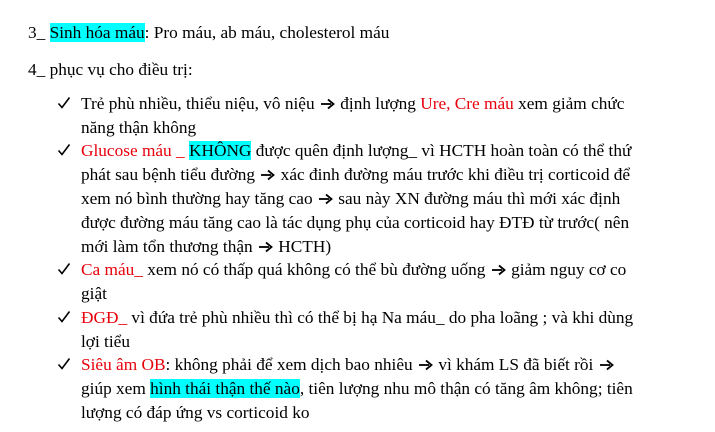 The width and height of the screenshot is (715, 432). Describe the element at coordinates (378, 103) in the screenshot. I see `item-1-text-b: định lượng` at that location.